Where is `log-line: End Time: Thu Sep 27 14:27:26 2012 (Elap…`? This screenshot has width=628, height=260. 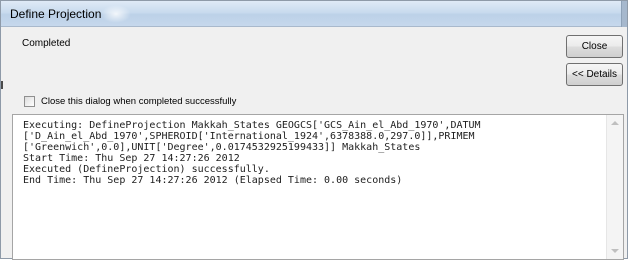 log-line: End Time: Thu Sep 27 14:27:26 2012 (Elap… is located at coordinates (213, 180).